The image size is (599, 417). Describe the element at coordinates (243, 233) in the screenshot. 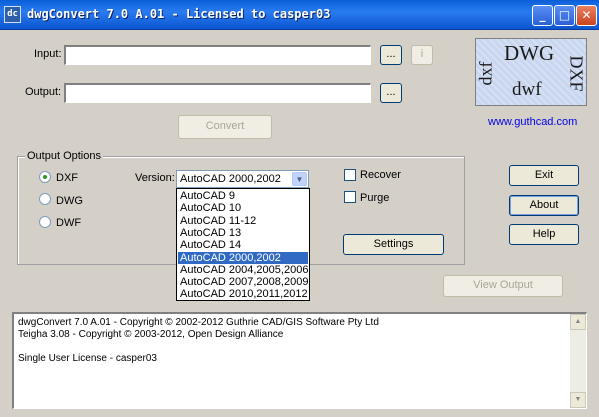

I see `version-option: AutoCAD 13` at that location.